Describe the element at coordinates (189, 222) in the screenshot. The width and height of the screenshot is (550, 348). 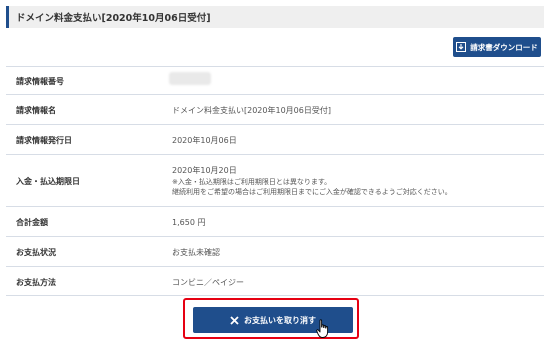
I see `row-value: 1,650 円` at that location.